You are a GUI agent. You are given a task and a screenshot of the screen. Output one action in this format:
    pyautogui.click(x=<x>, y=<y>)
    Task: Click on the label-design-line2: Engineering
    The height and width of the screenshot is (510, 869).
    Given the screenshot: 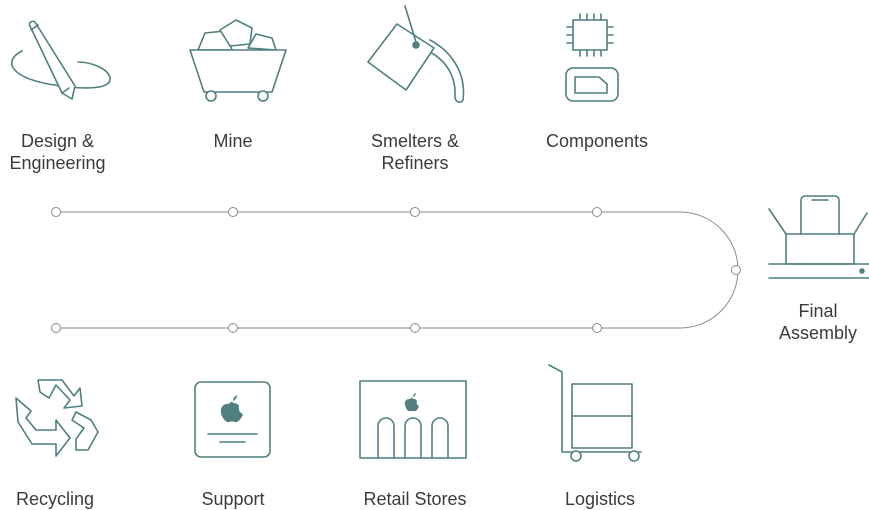 What is the action you would take?
    pyautogui.click(x=57, y=163)
    